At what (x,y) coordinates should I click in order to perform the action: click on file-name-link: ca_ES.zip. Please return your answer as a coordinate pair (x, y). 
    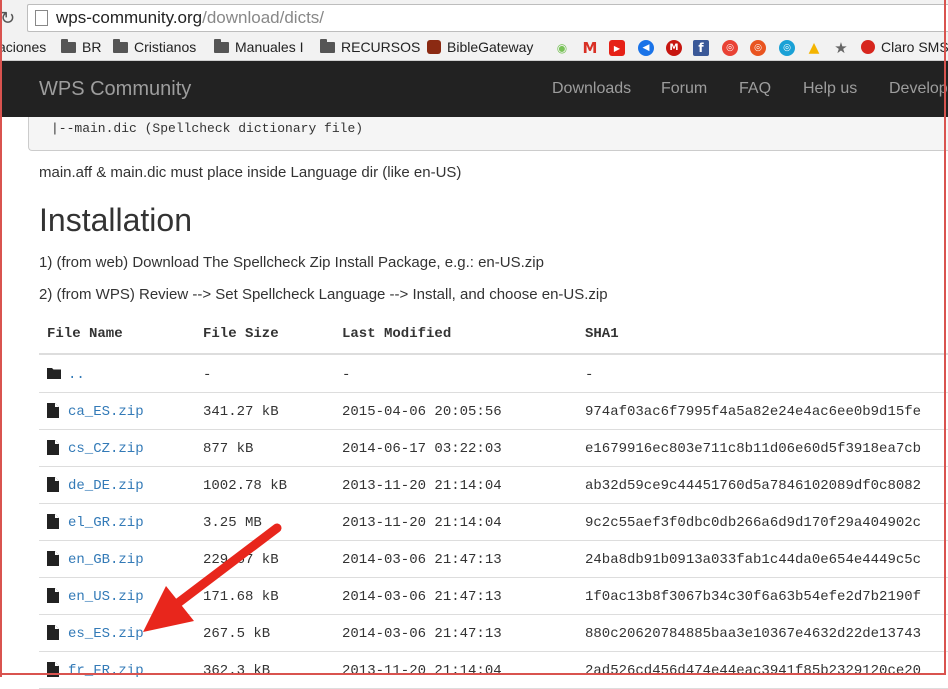
    Looking at the image, I should click on (106, 412).